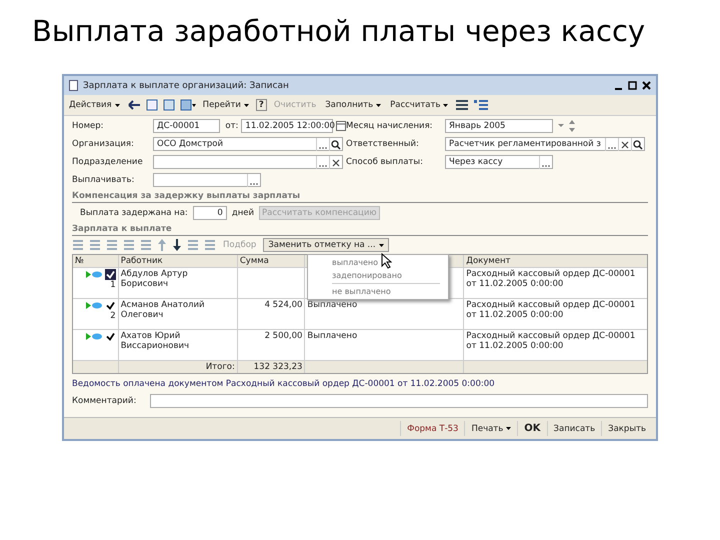  What do you see at coordinates (488, 261) in the screenshot?
I see `column-header: Документ` at bounding box center [488, 261].